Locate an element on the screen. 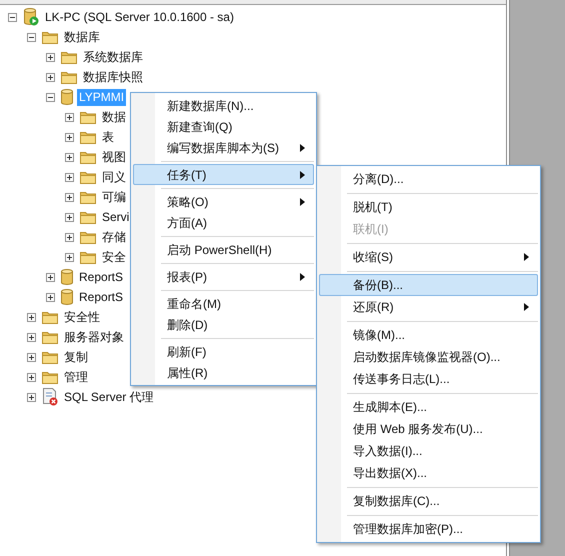  tree-item: 安全 is located at coordinates (114, 257).